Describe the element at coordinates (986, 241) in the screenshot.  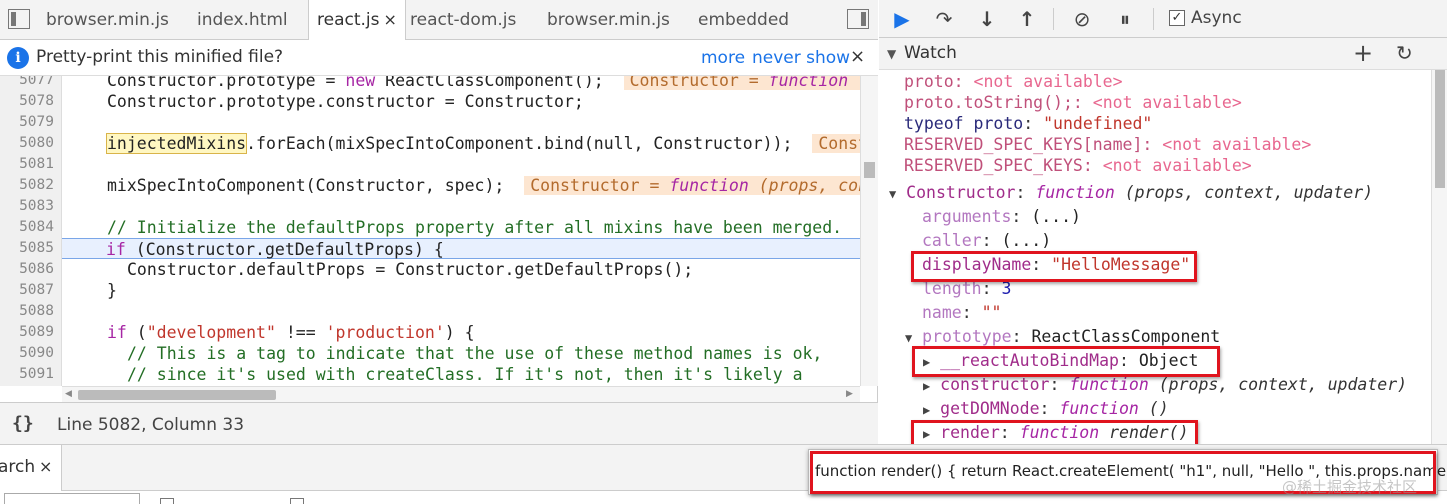
I see `property-row: caller: (...)` at that location.